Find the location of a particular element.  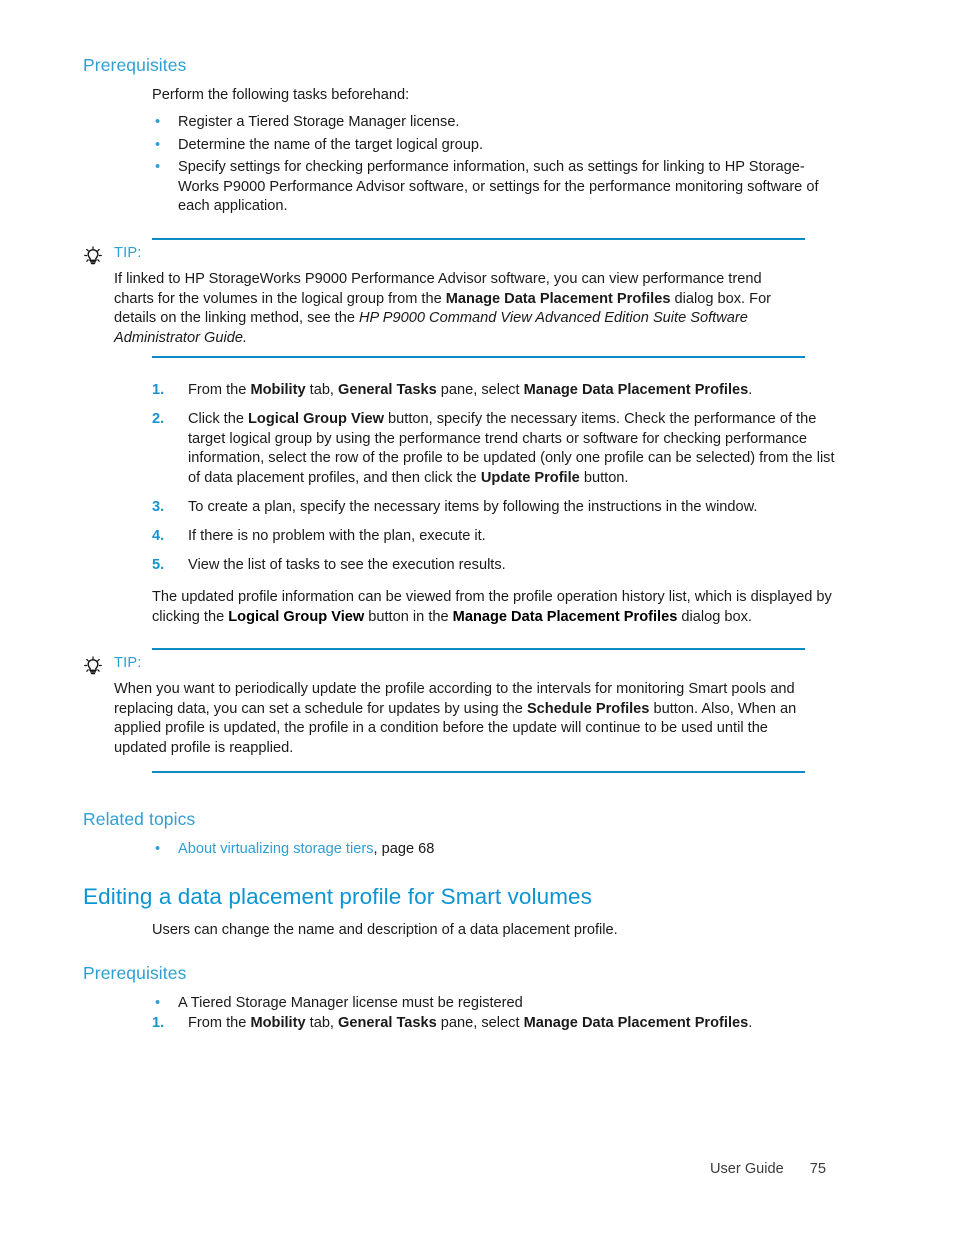

step-number: 4. is located at coordinates (158, 535).